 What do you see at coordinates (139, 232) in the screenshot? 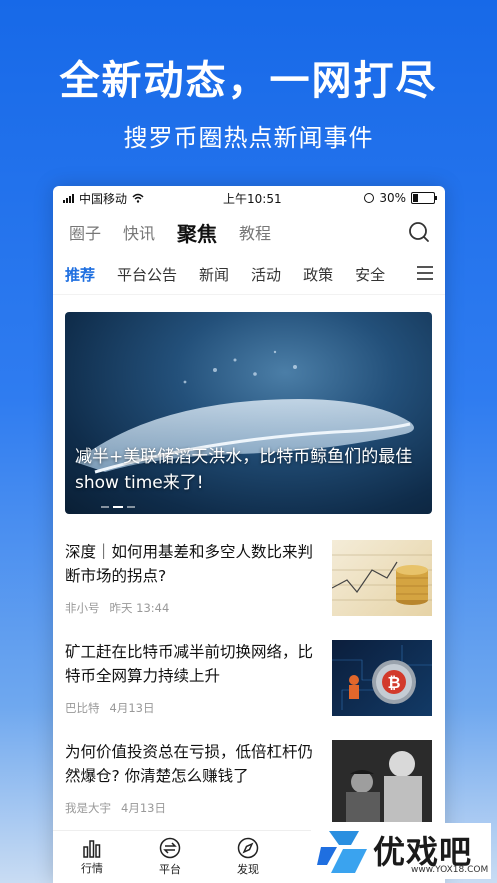
I see `tab-flash-news: 快讯` at bounding box center [139, 232].